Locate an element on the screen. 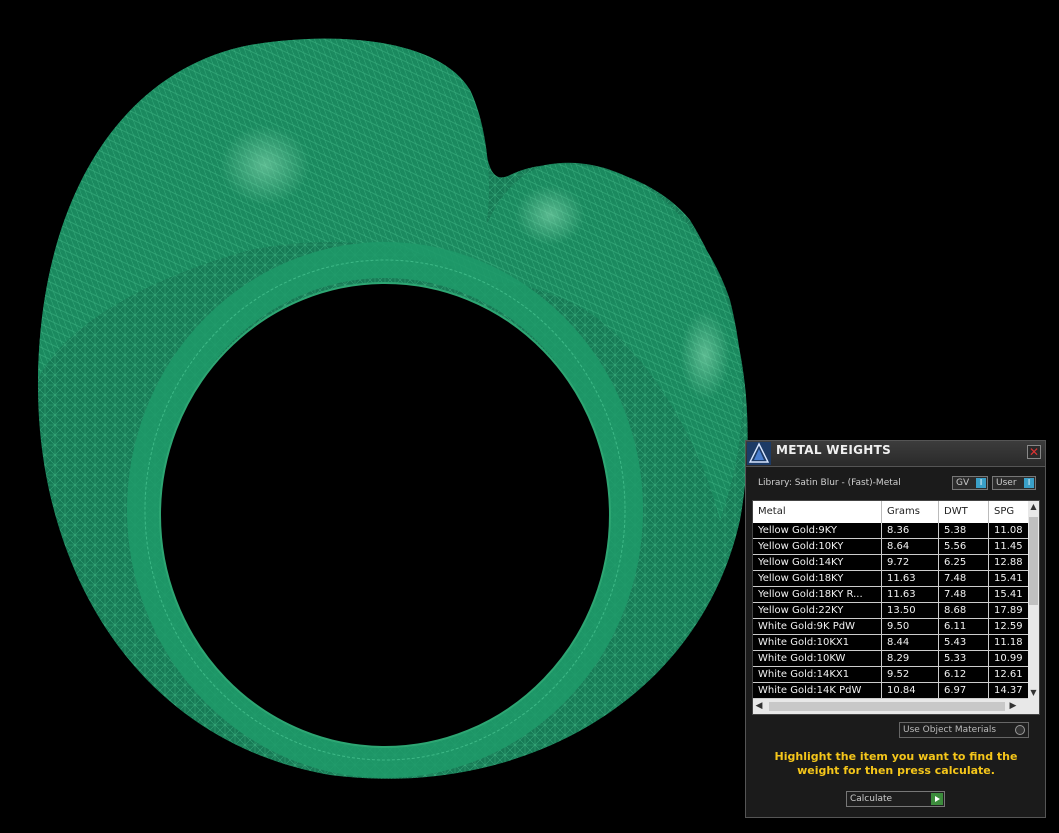 The width and height of the screenshot is (1059, 833). calculate-label: Calculate is located at coordinates (871, 799).